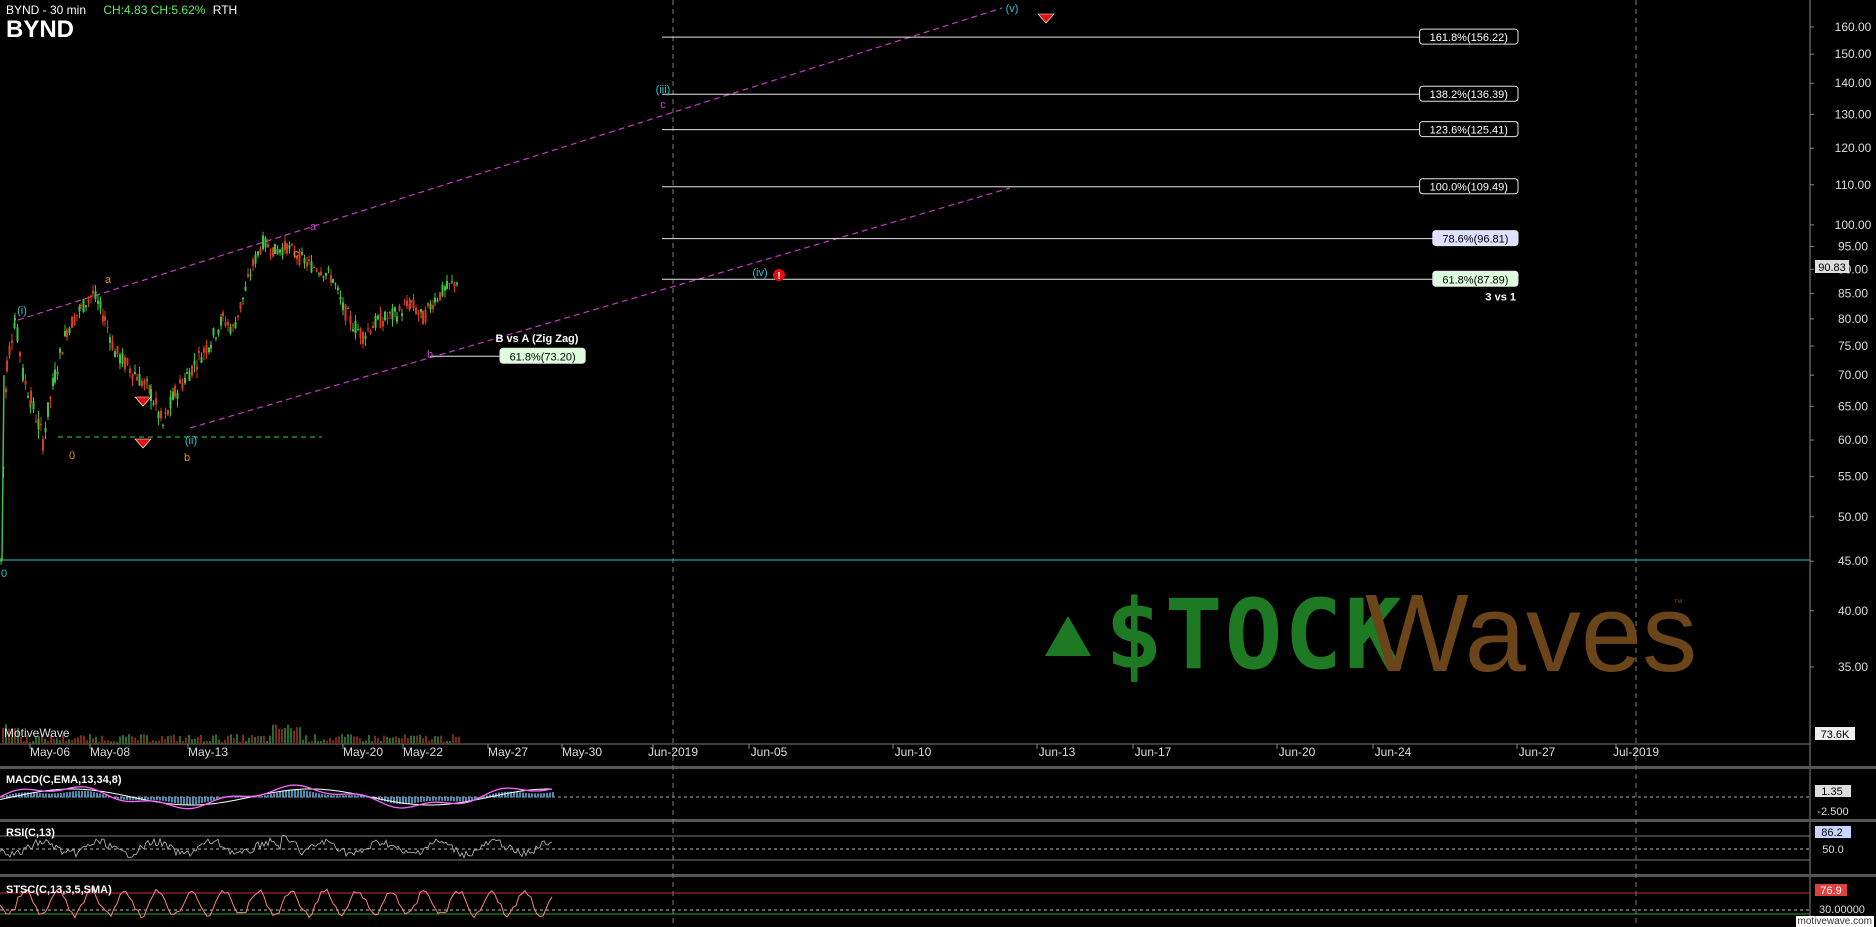 The width and height of the screenshot is (1876, 927). Describe the element at coordinates (1831, 833) in the screenshot. I see `rsi-value-label: 86.2` at that location.